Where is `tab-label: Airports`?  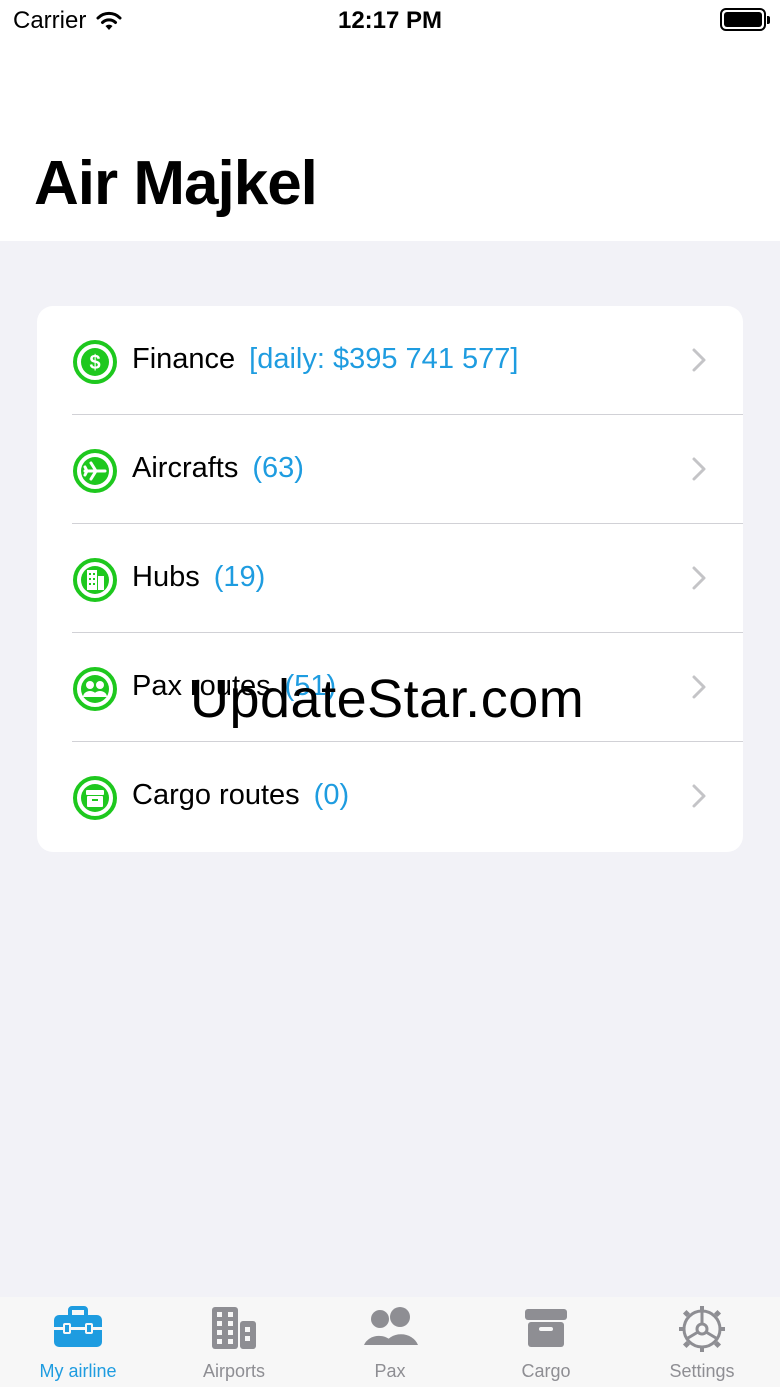
tab-label: Airports is located at coordinates (233, 1371).